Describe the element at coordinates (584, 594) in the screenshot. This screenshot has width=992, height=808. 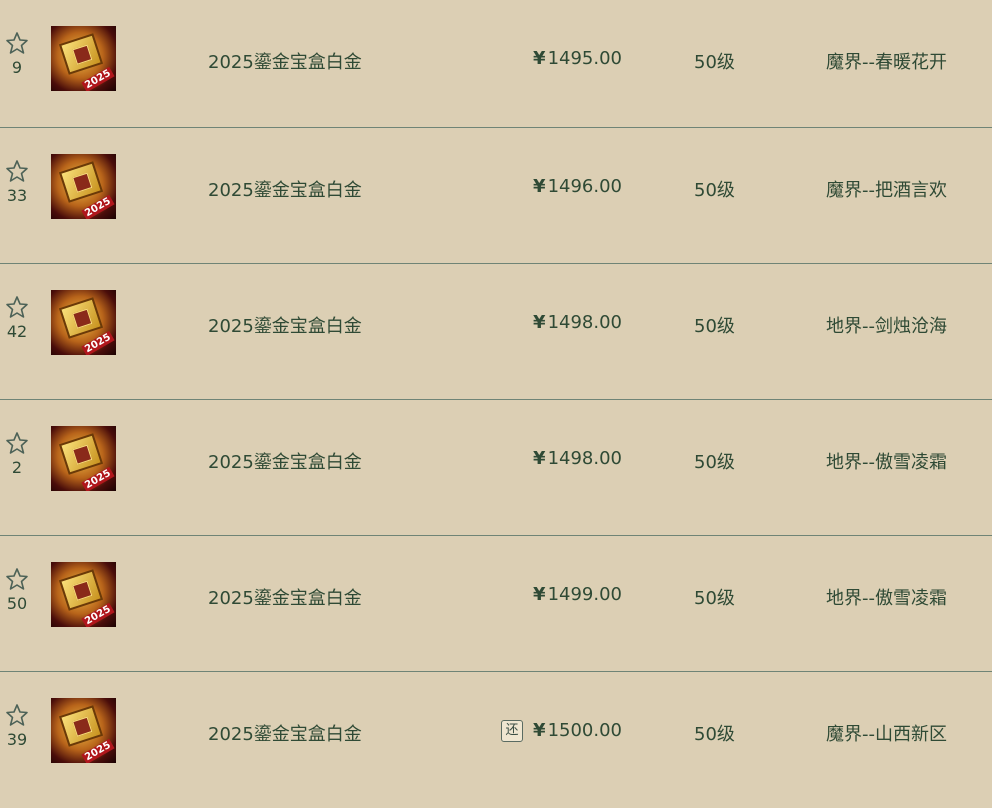
I see `price-value: 1499.00` at that location.